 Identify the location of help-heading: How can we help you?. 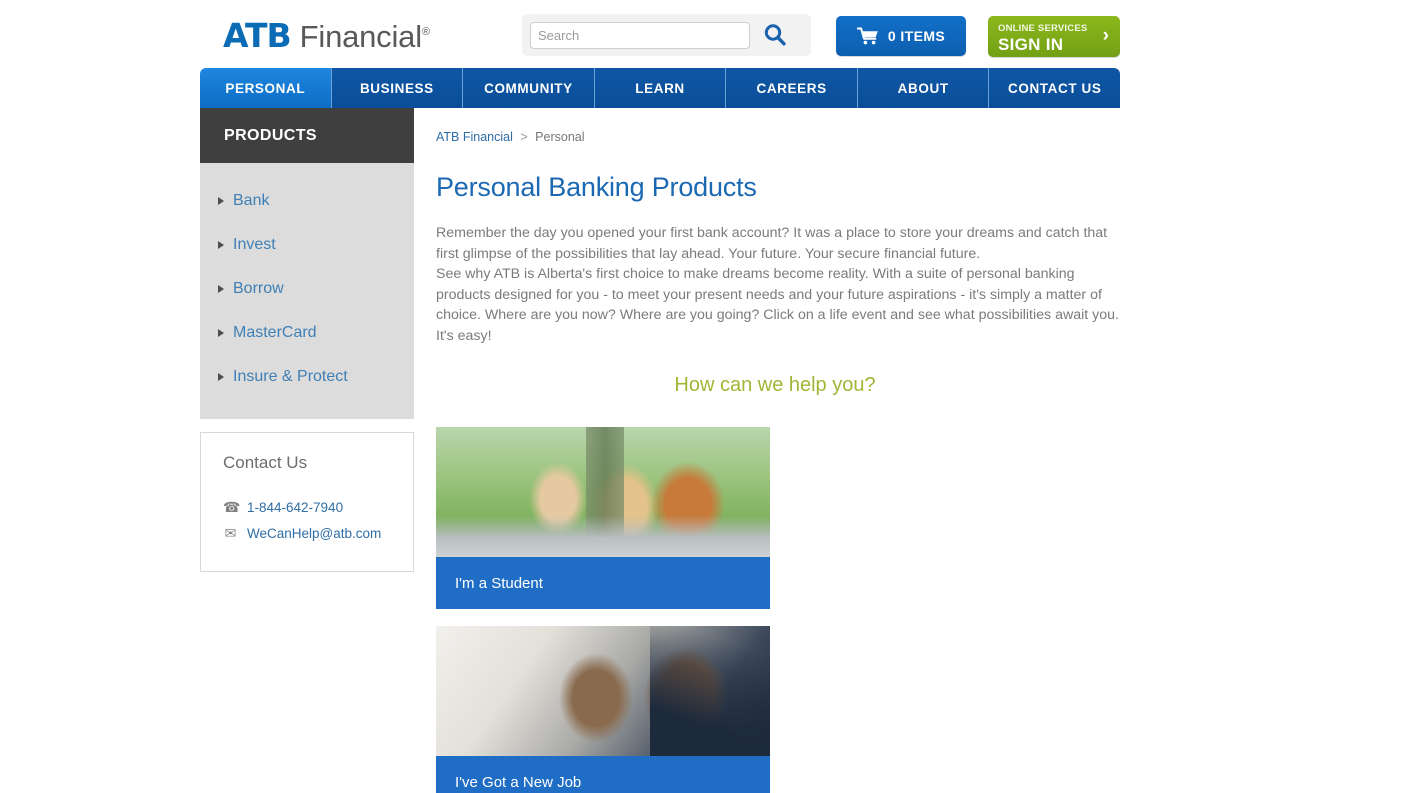
(775, 385).